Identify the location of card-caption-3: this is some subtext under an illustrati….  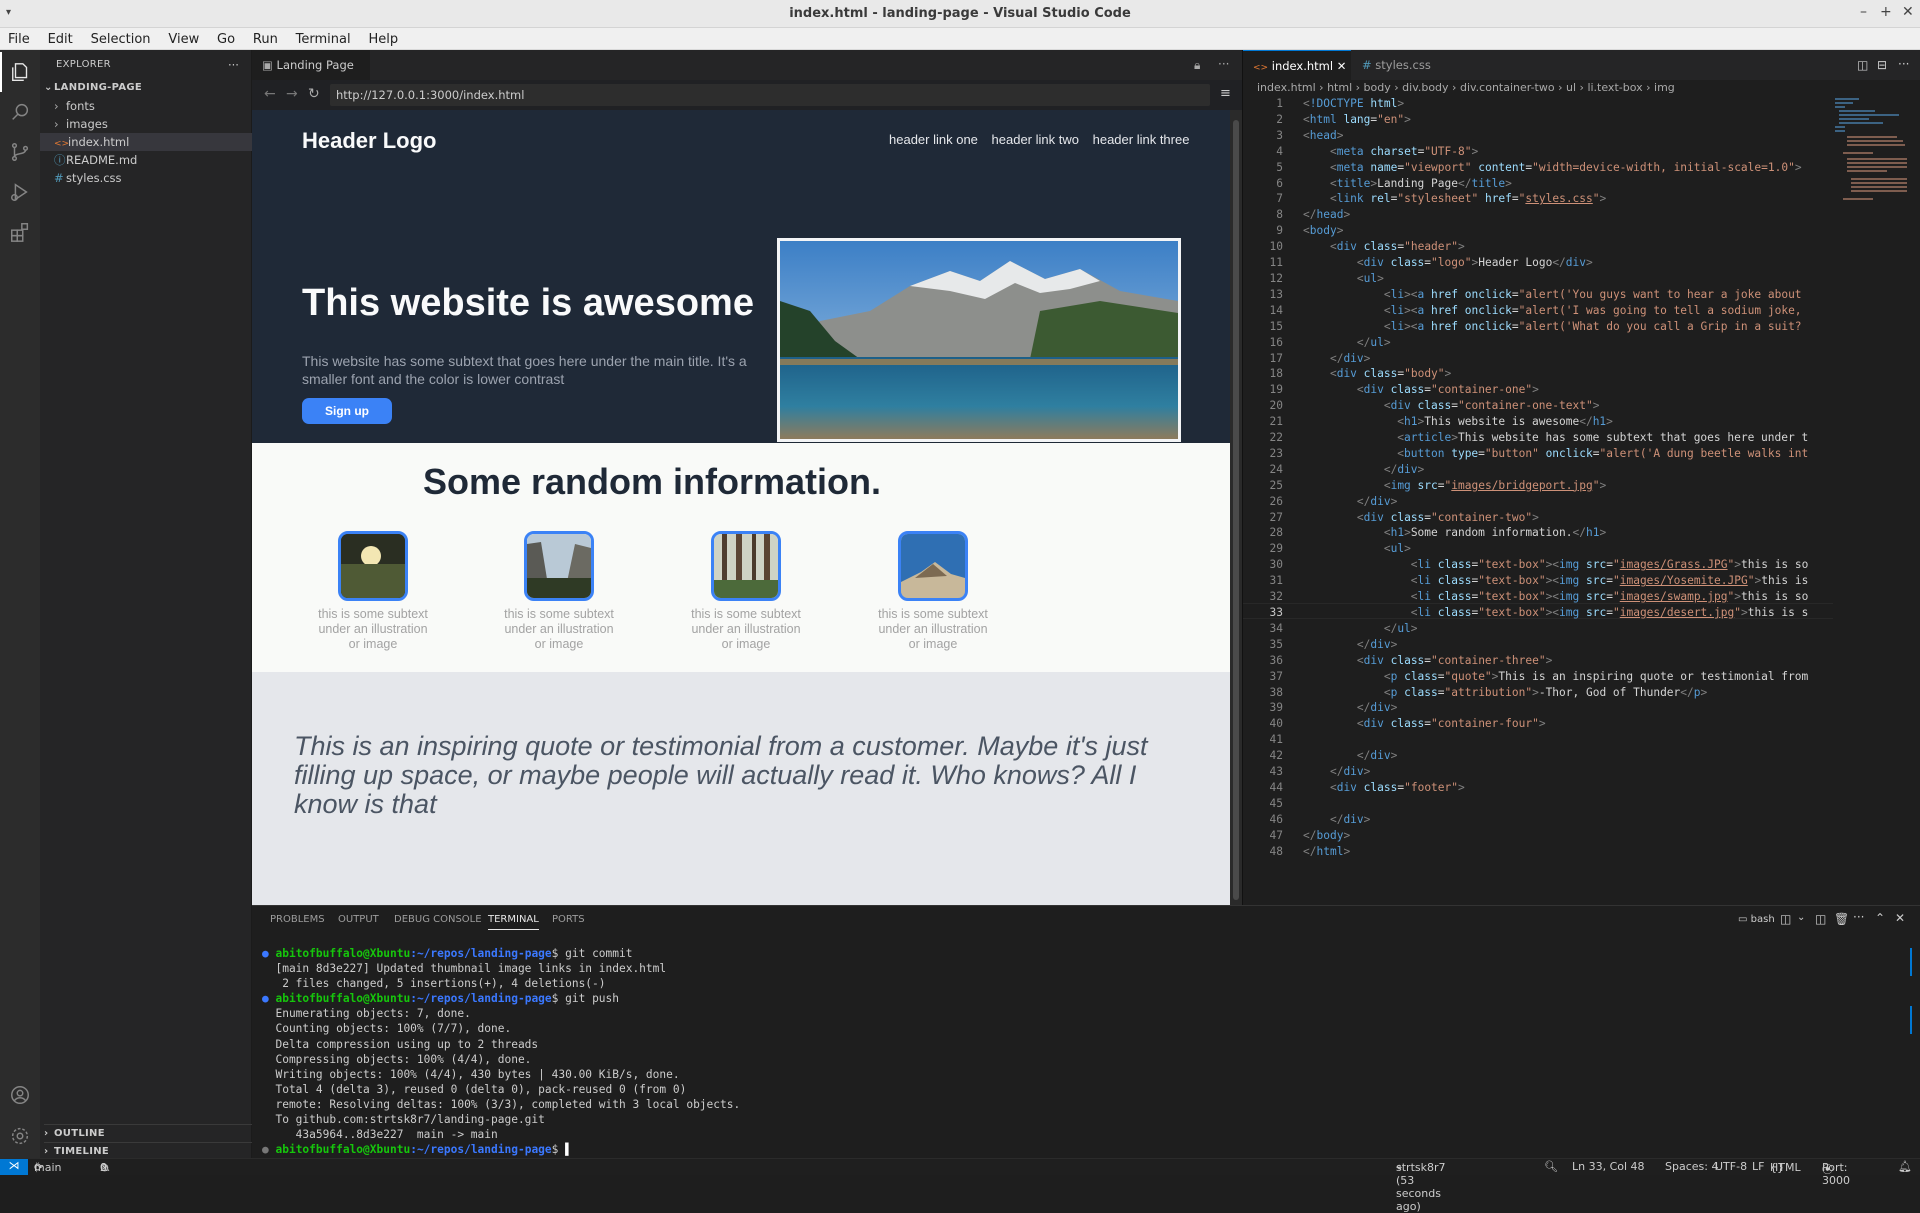
(746, 629).